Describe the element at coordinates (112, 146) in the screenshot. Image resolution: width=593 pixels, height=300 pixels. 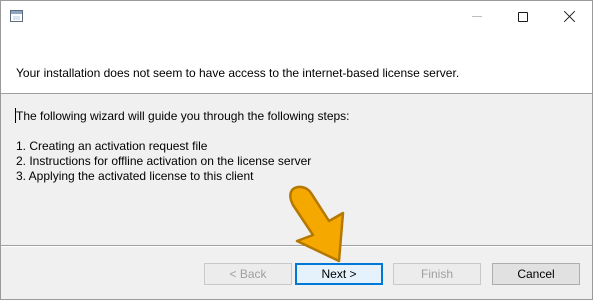
I see `step-item: 1. Creating an activation request file` at that location.